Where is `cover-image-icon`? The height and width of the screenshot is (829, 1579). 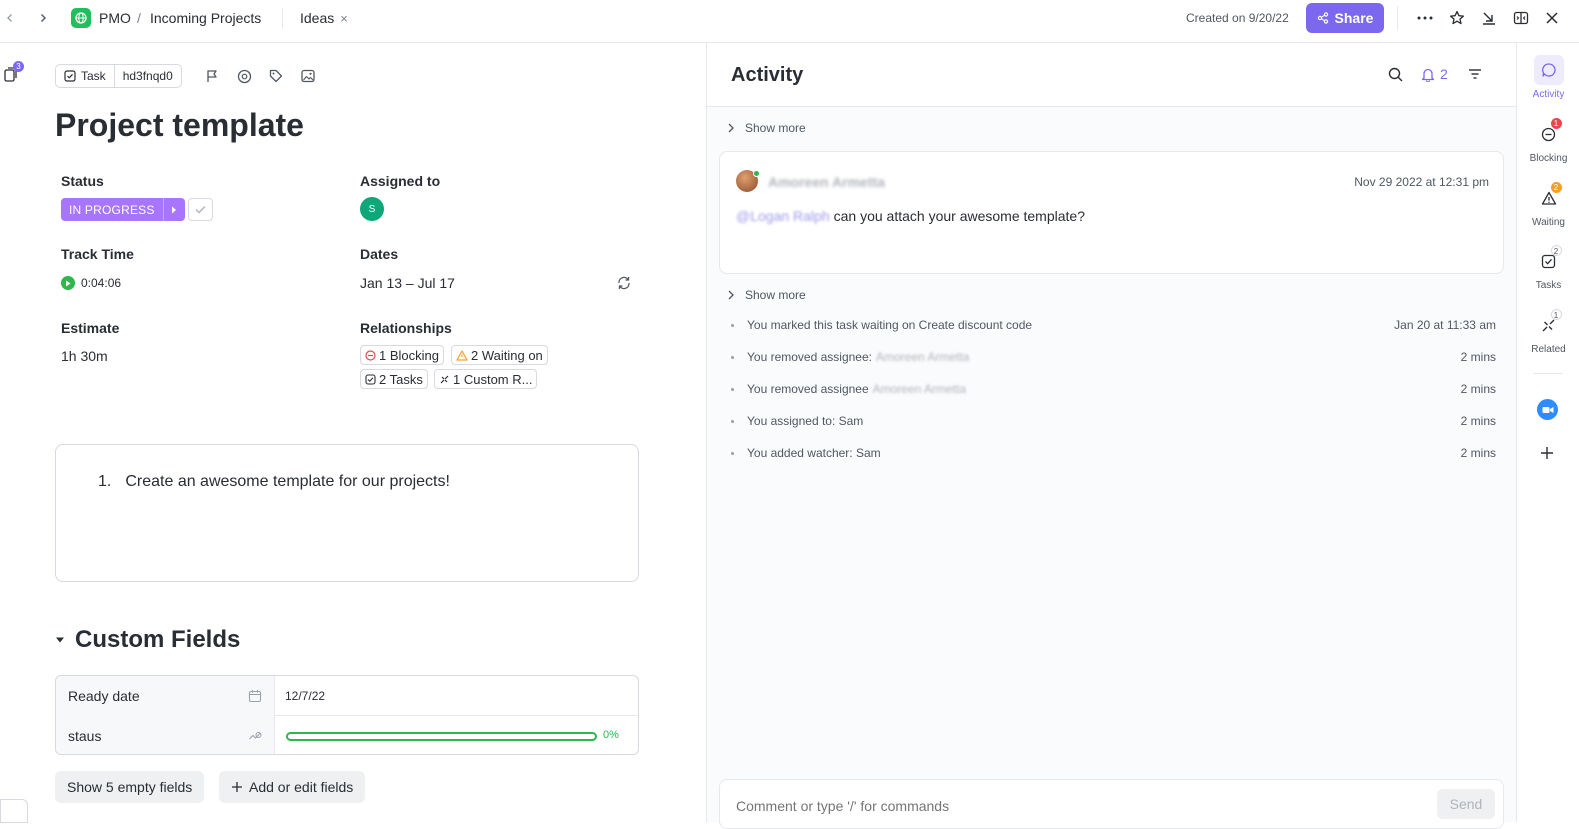
cover-image-icon is located at coordinates (308, 76).